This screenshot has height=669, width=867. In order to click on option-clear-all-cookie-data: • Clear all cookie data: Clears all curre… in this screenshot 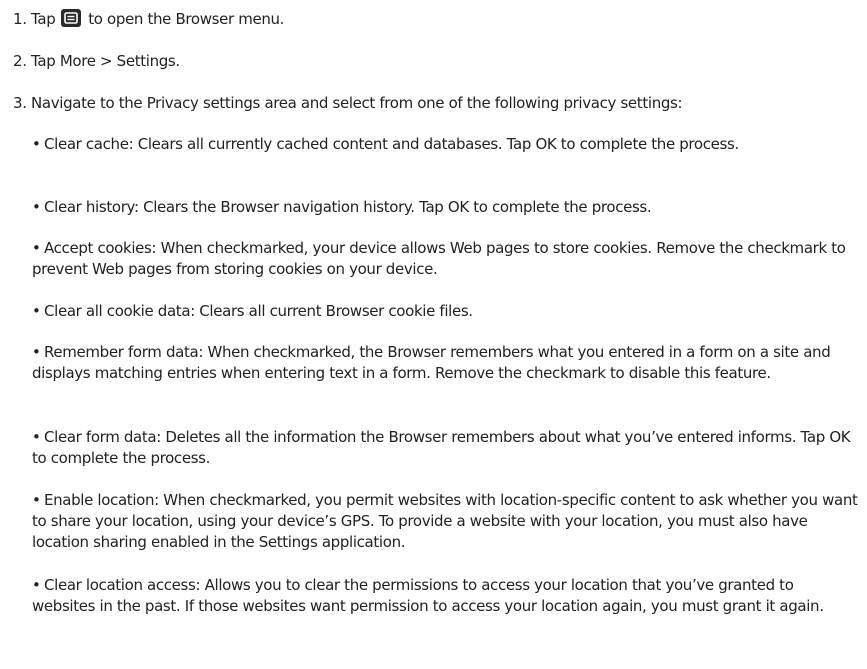, I will do `click(446, 311)`.